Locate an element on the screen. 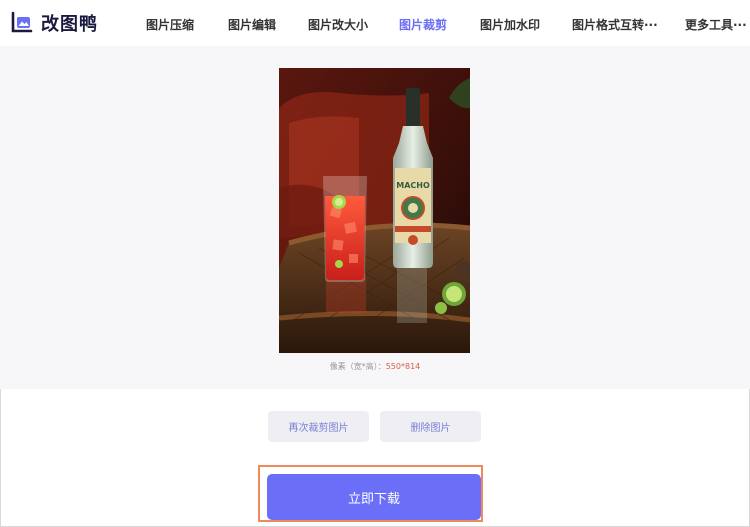 The width and height of the screenshot is (750, 527). photo-illustration: MACHO is located at coordinates (374, 210).